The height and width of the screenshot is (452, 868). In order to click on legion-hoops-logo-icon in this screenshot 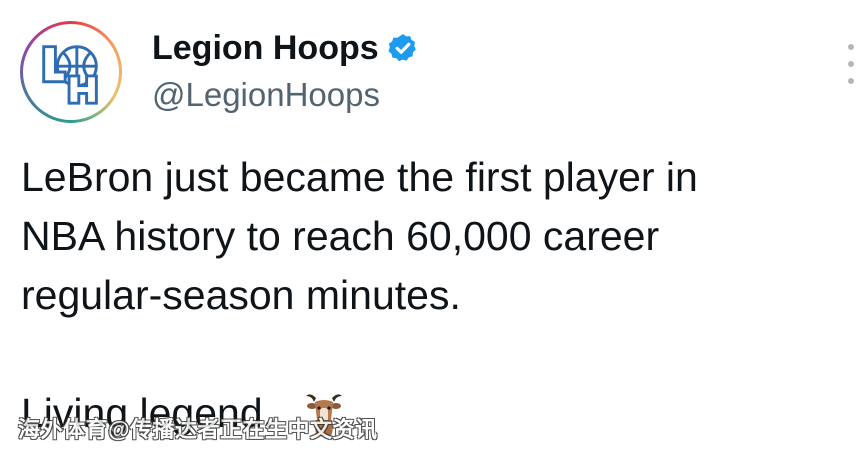, I will do `click(70, 75)`.